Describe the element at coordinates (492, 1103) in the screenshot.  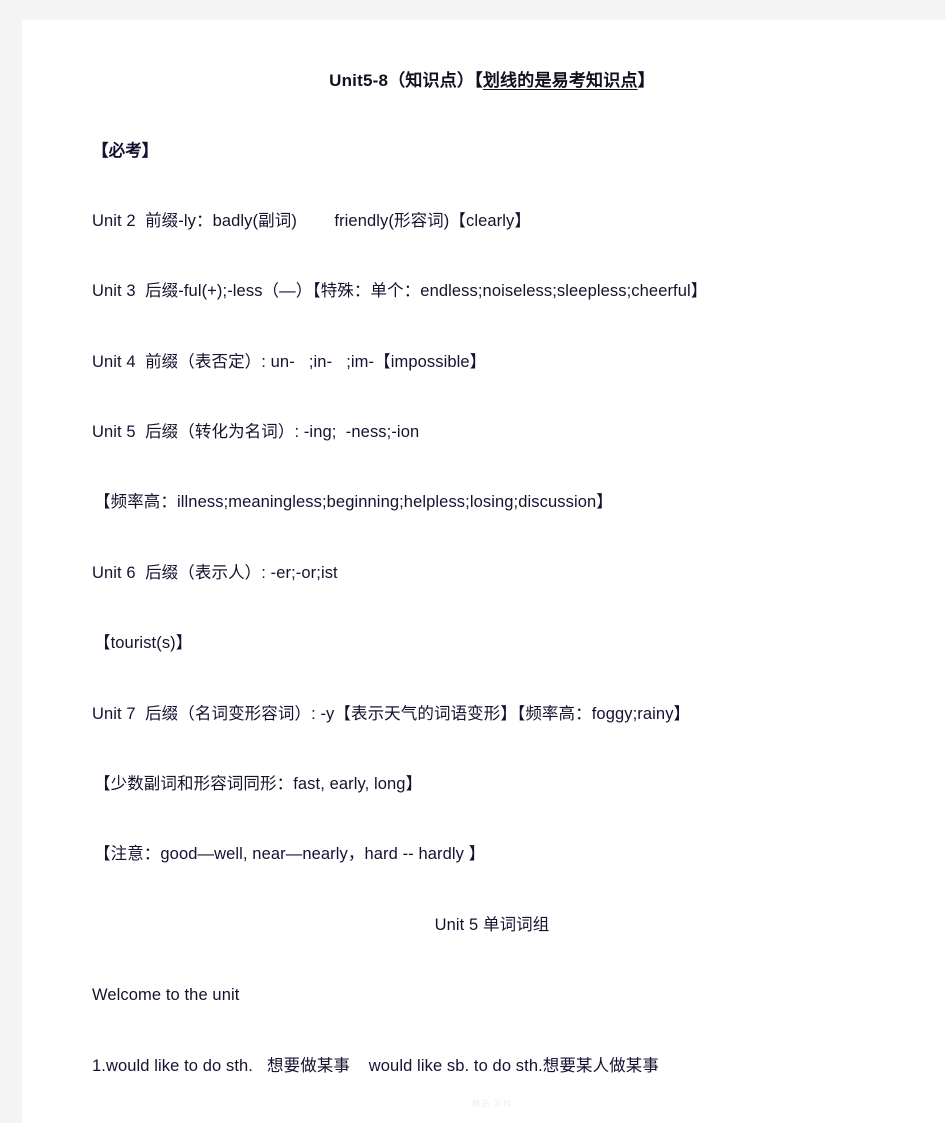
I see `footer-watermark: 精品 文档` at that location.